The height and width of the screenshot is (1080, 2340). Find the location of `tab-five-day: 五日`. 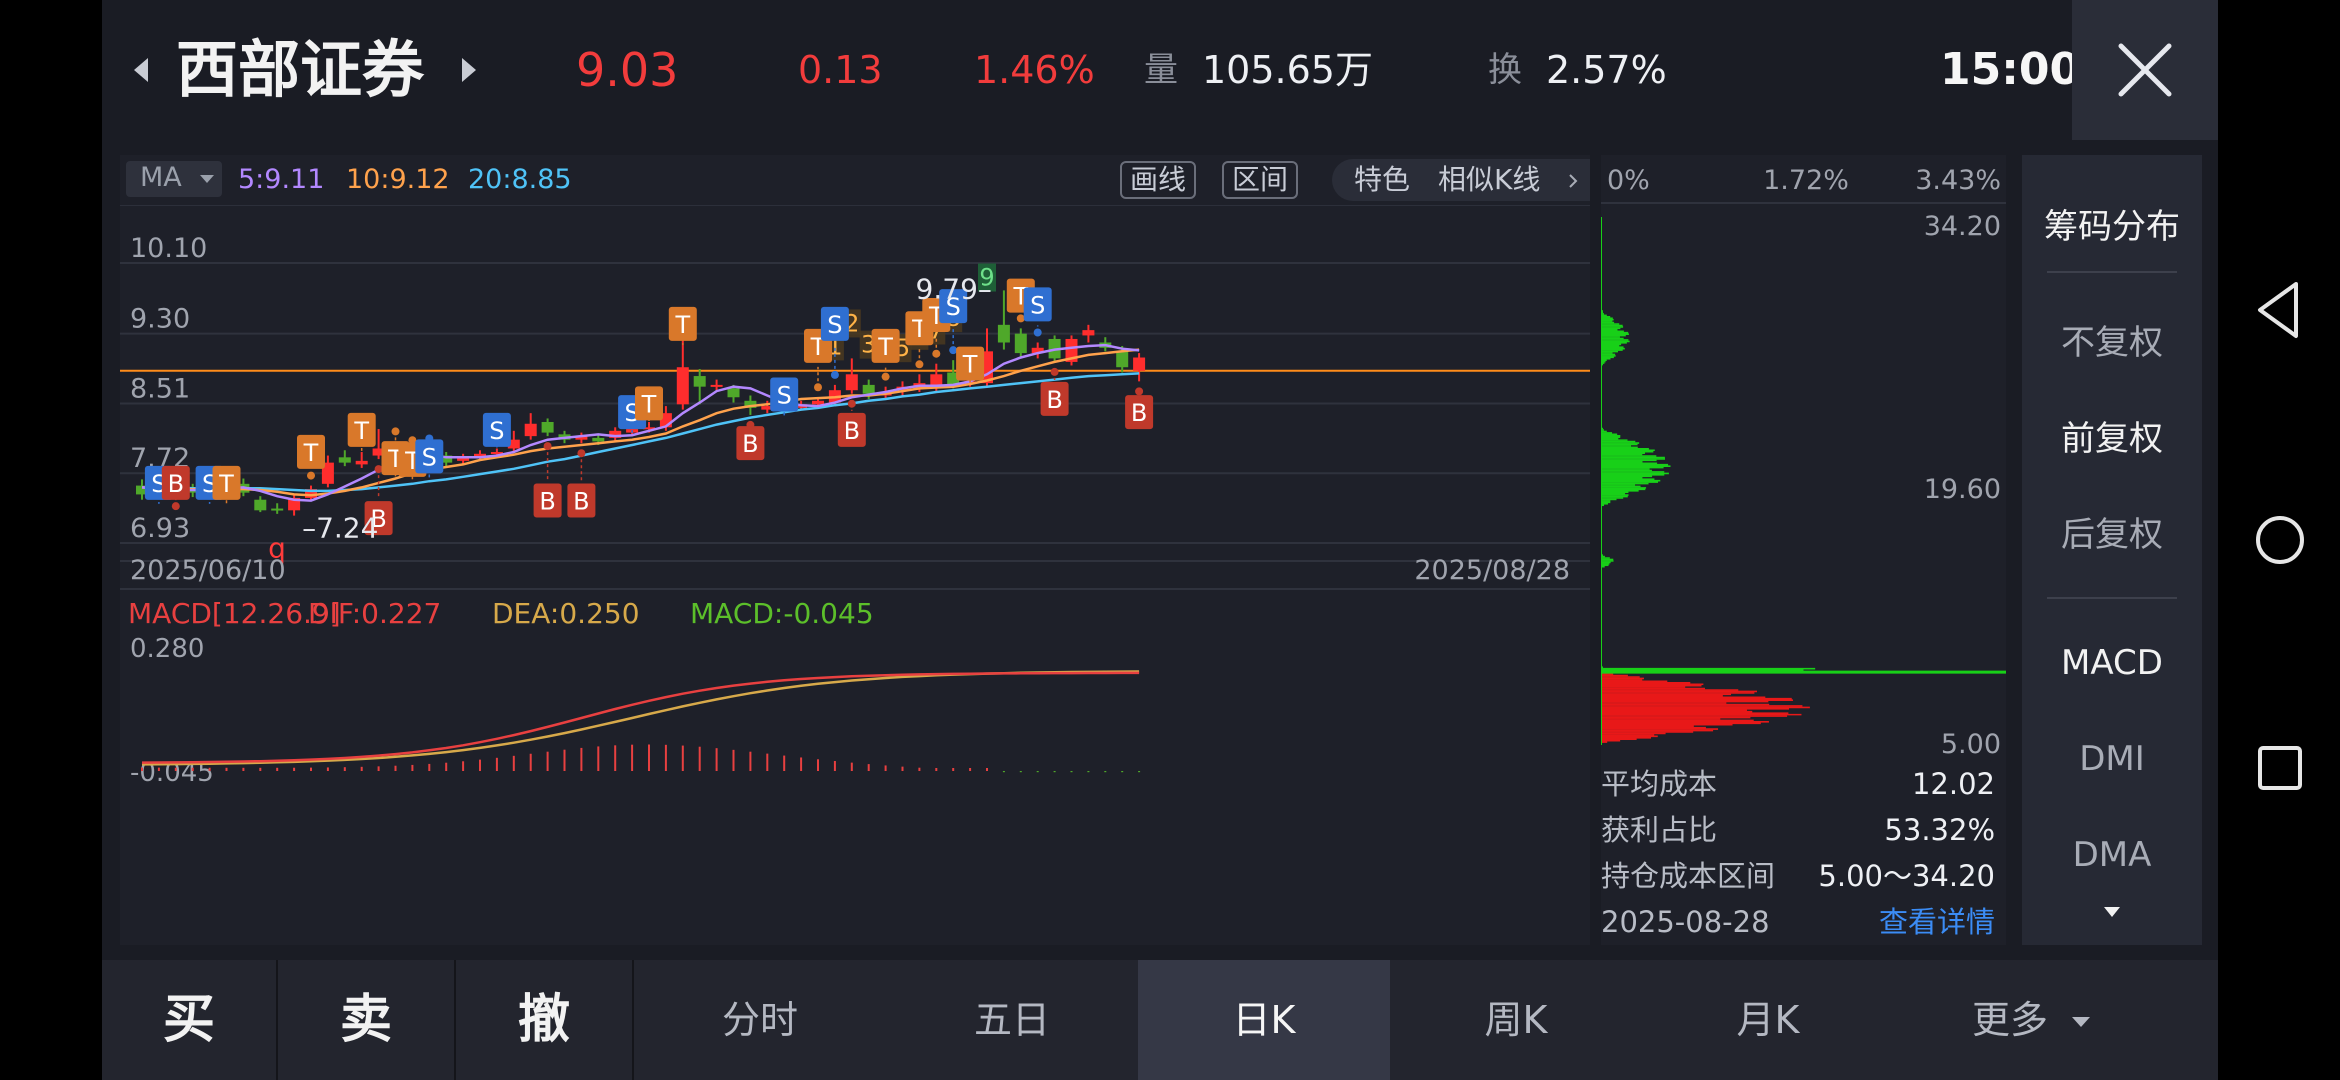

tab-five-day: 五日 is located at coordinates (1012, 1020).